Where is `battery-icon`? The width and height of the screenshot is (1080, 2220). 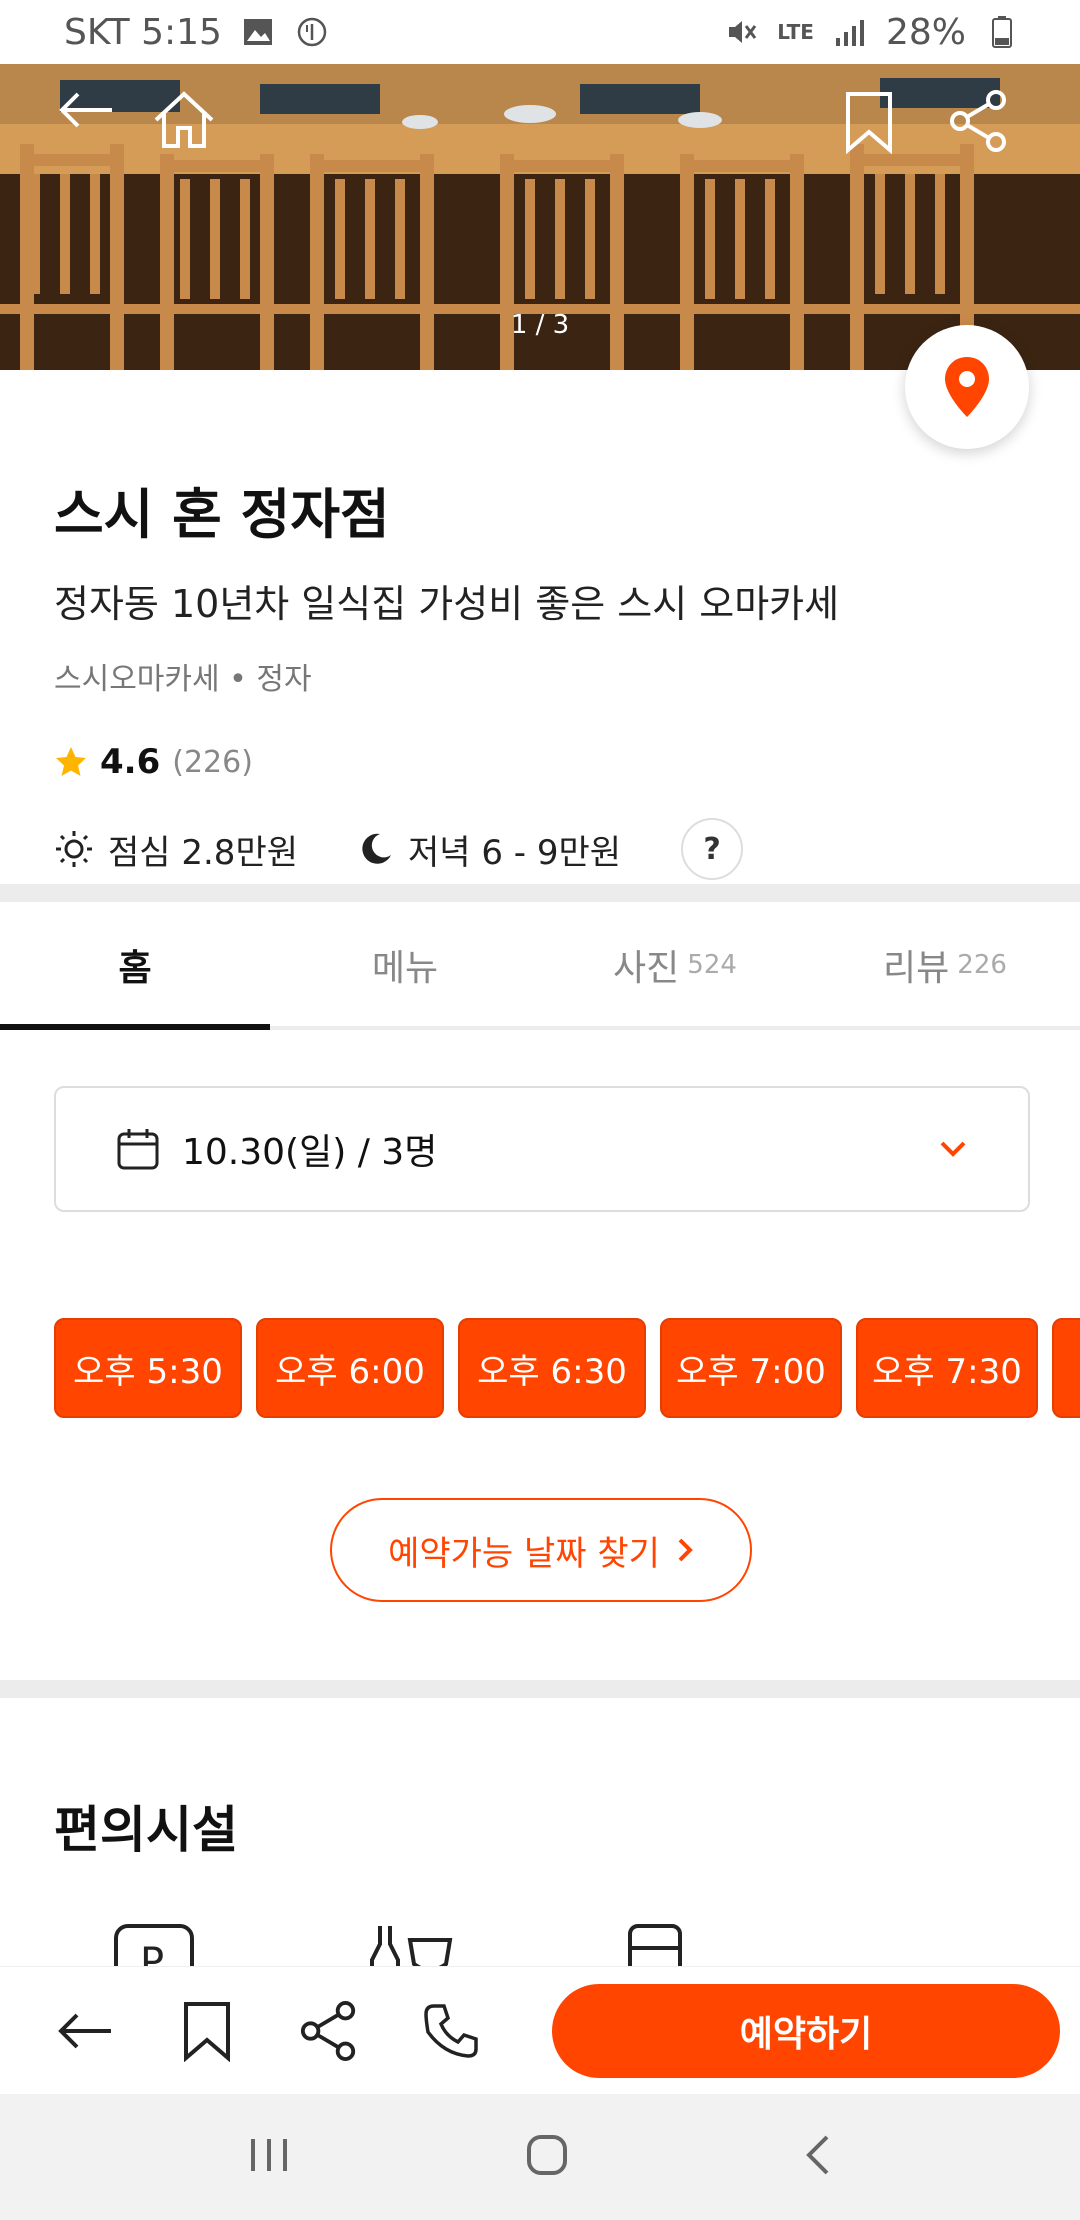
battery-icon is located at coordinates (1002, 32).